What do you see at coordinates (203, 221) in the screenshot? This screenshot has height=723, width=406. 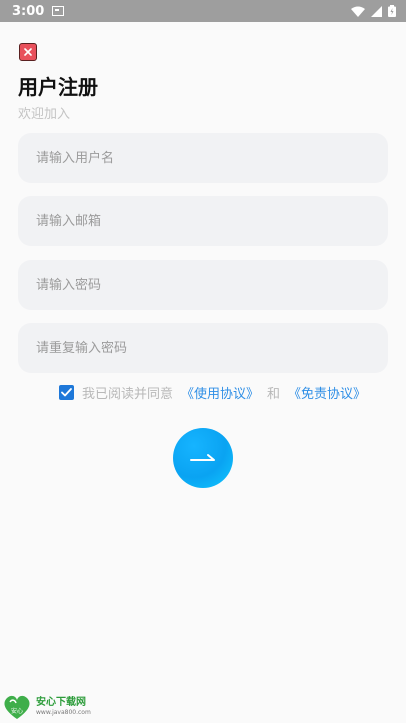 I see `email-input` at bounding box center [203, 221].